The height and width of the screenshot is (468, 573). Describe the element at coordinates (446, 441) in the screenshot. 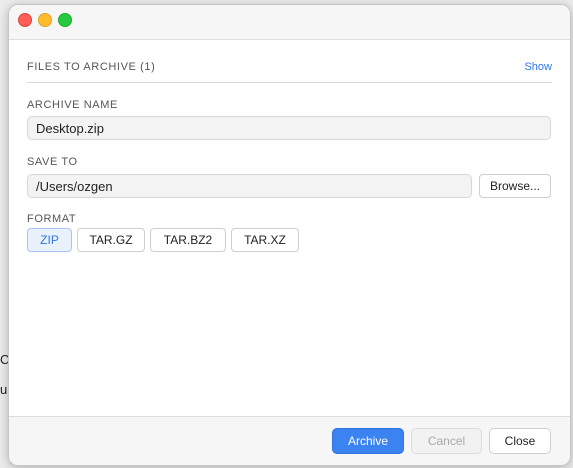

I see `cancel-button: Cancel` at that location.